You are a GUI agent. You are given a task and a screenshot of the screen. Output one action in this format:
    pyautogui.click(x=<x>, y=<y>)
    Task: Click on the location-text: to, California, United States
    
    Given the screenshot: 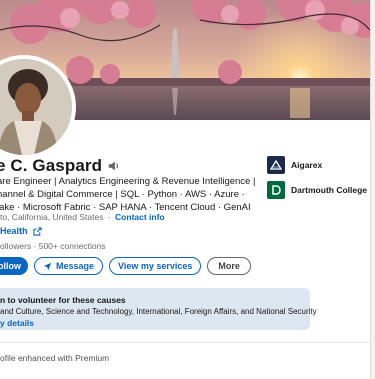 What is the action you would take?
    pyautogui.click(x=52, y=217)
    